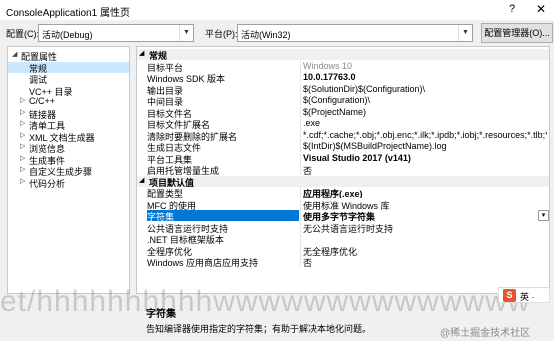  I want to click on tree-item: ▷ 代码分析, so click(68, 183).